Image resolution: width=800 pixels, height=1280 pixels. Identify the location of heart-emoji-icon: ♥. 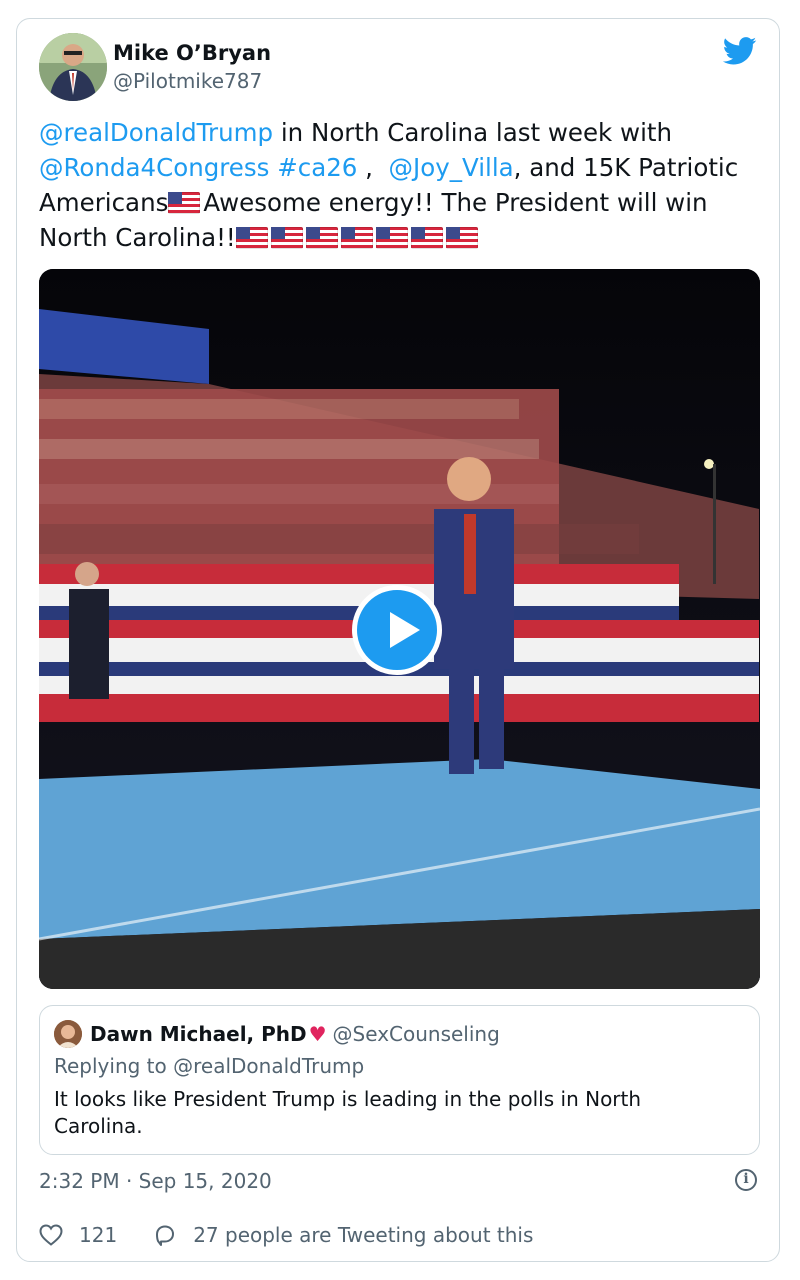
(317, 1034).